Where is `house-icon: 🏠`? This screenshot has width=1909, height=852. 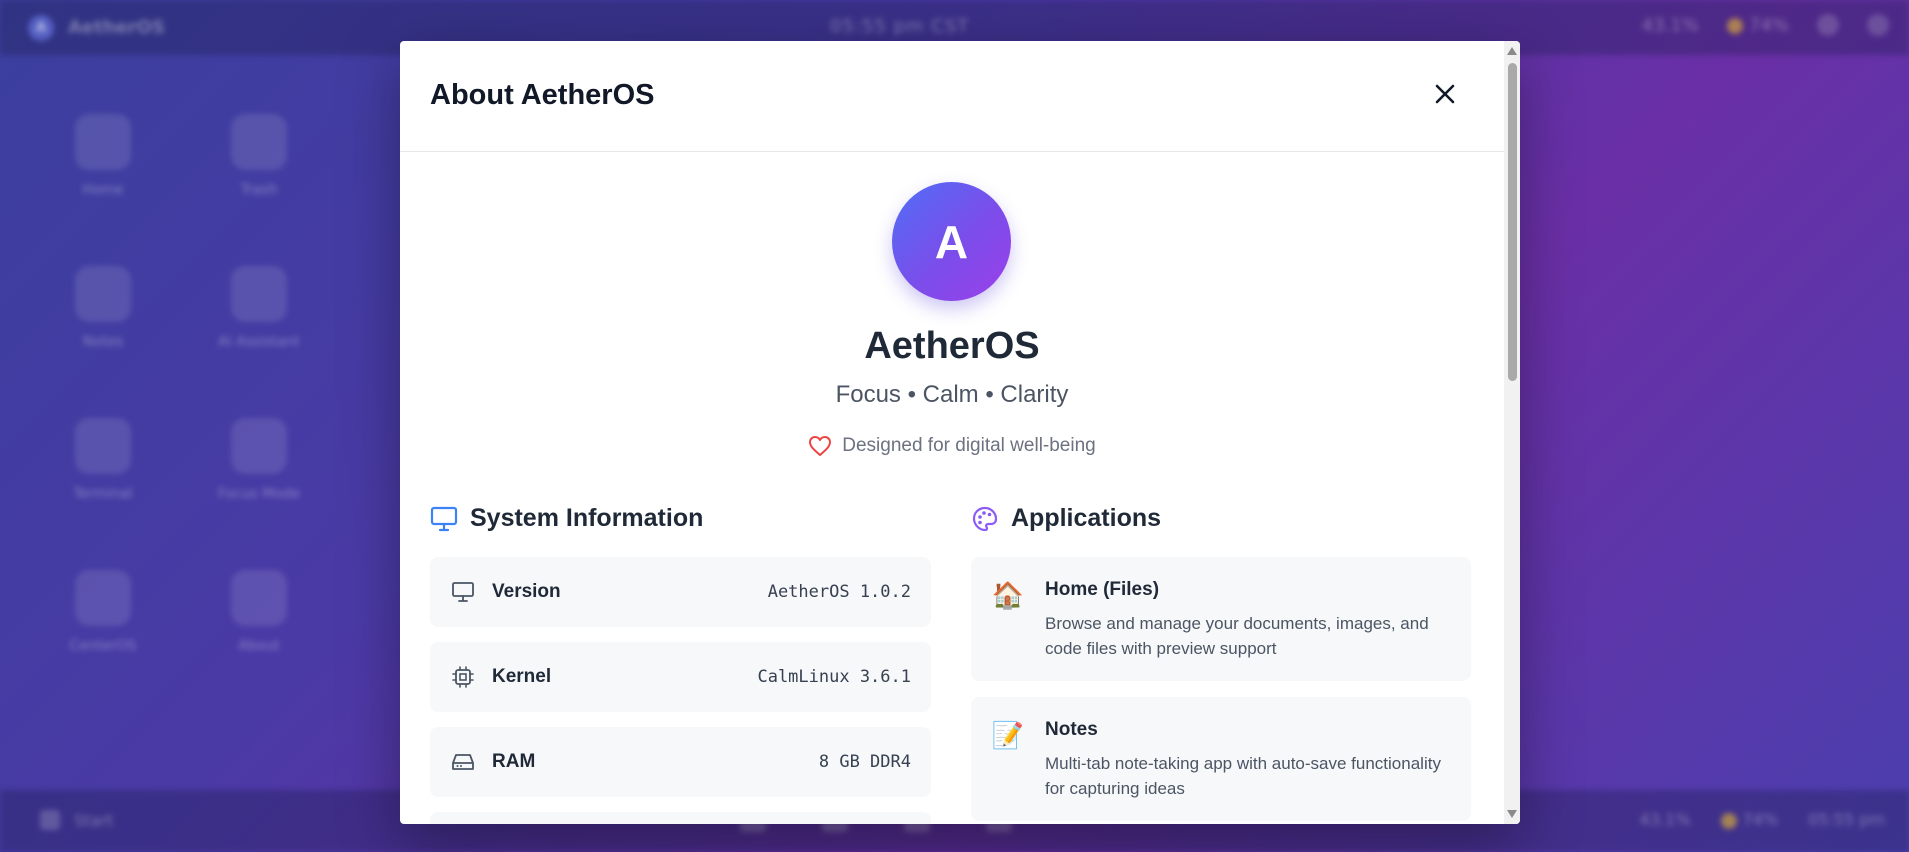 house-icon: 🏠 is located at coordinates (1008, 596).